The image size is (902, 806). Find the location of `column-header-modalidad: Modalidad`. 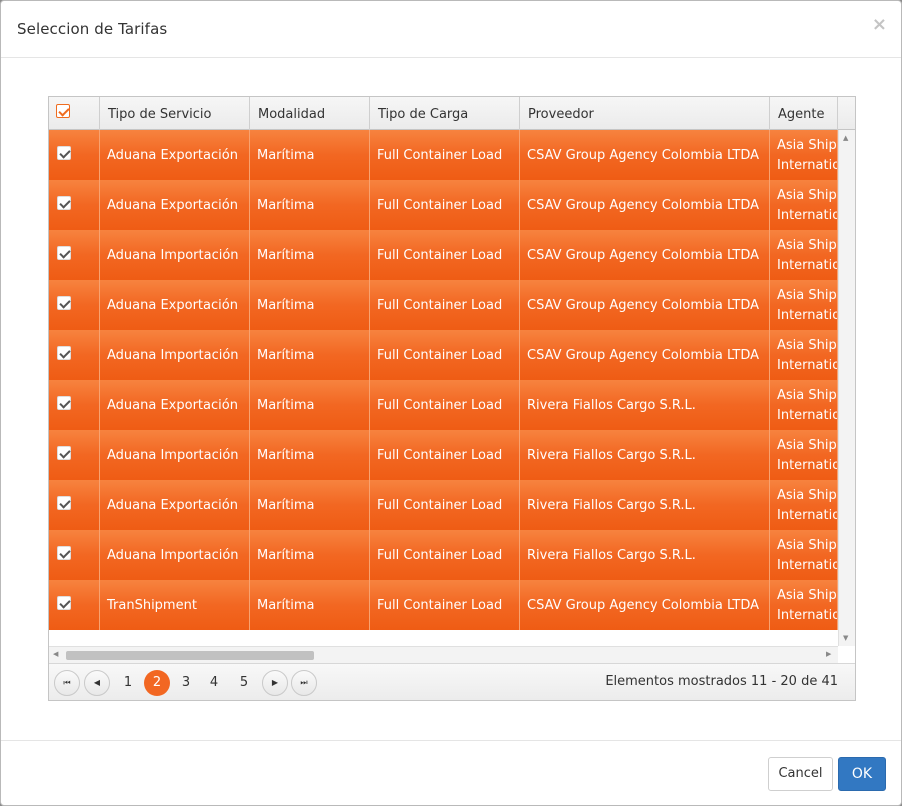

column-header-modalidad: Modalidad is located at coordinates (310, 113).